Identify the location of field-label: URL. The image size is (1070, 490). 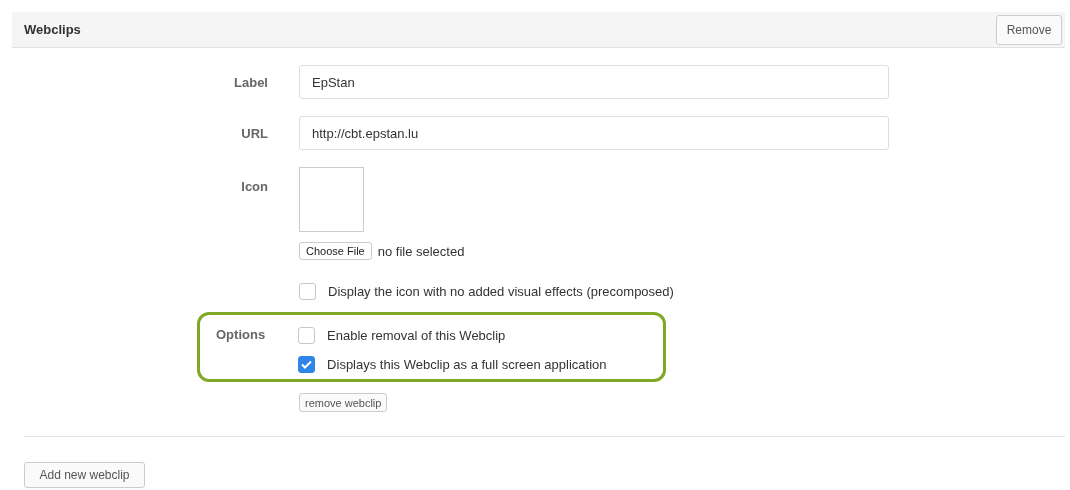
(254, 133).